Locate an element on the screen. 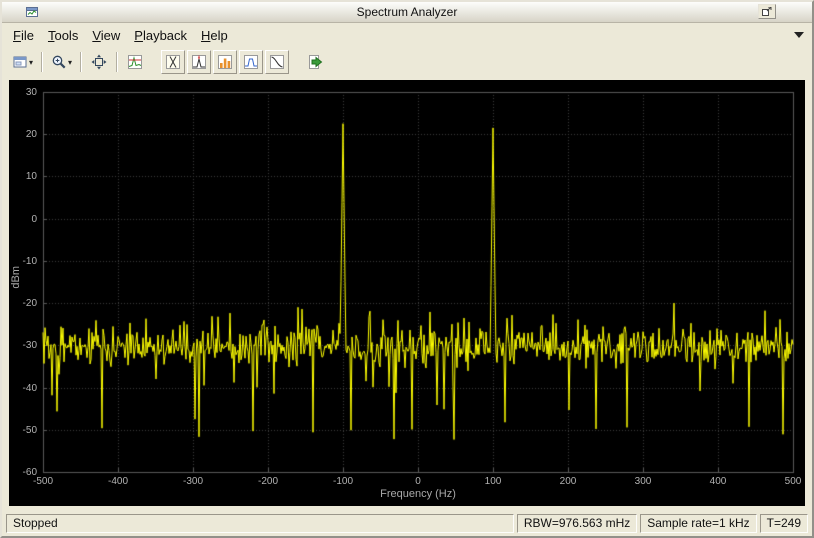 This screenshot has width=814, height=538. window-icon is located at coordinates (20, 62).